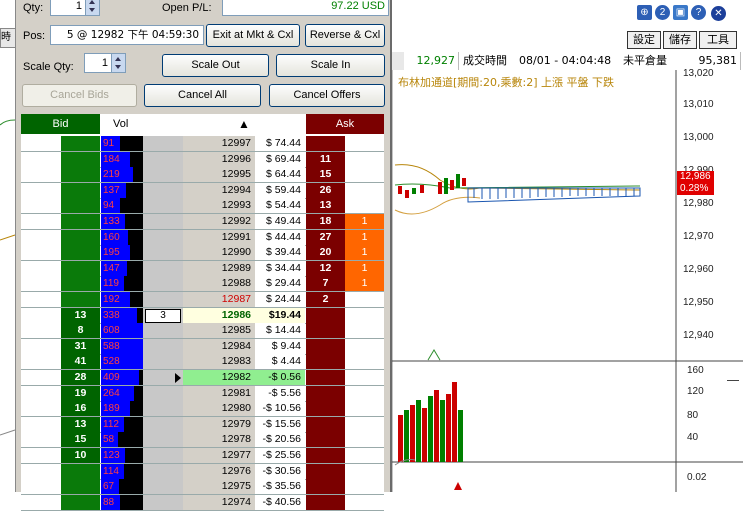 Image resolution: width=743 pixels, height=511 pixels. I want to click on recenter-arrow-icon: ▲, so click(244, 124).